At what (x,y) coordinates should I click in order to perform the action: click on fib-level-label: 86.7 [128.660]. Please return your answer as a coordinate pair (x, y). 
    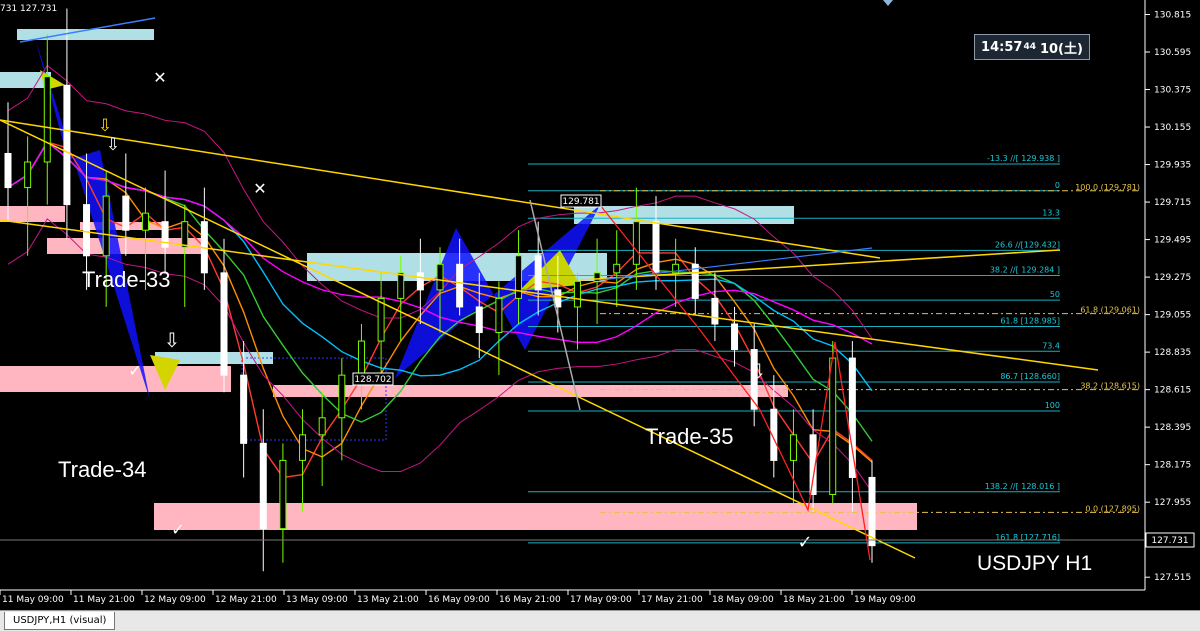
    Looking at the image, I should click on (1030, 376).